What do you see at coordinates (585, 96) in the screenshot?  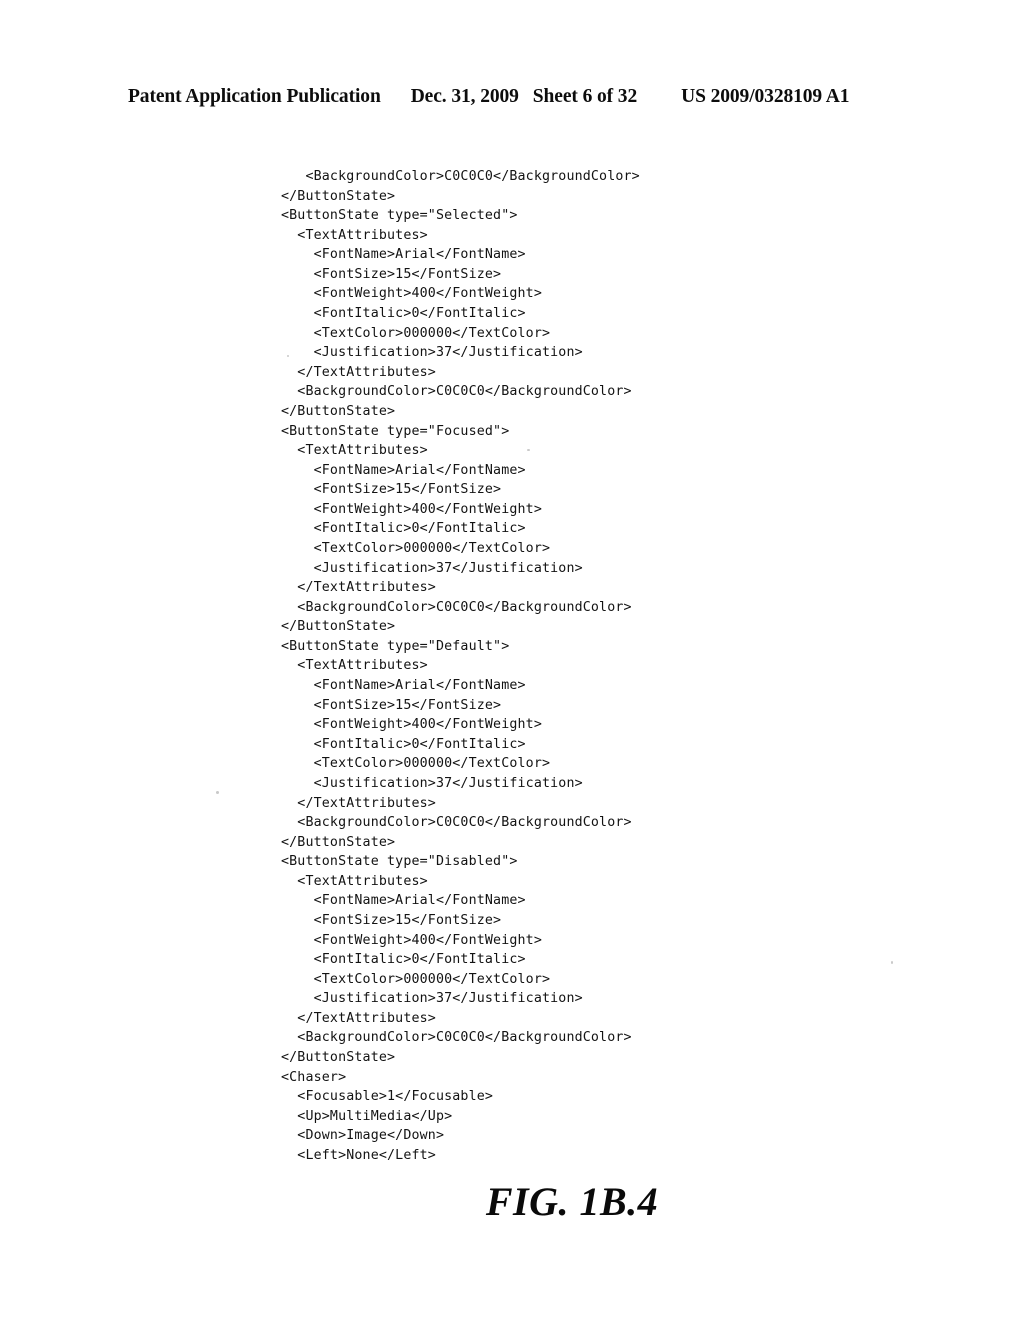 I see `header-sheet-number: Sheet 6 of 32` at bounding box center [585, 96].